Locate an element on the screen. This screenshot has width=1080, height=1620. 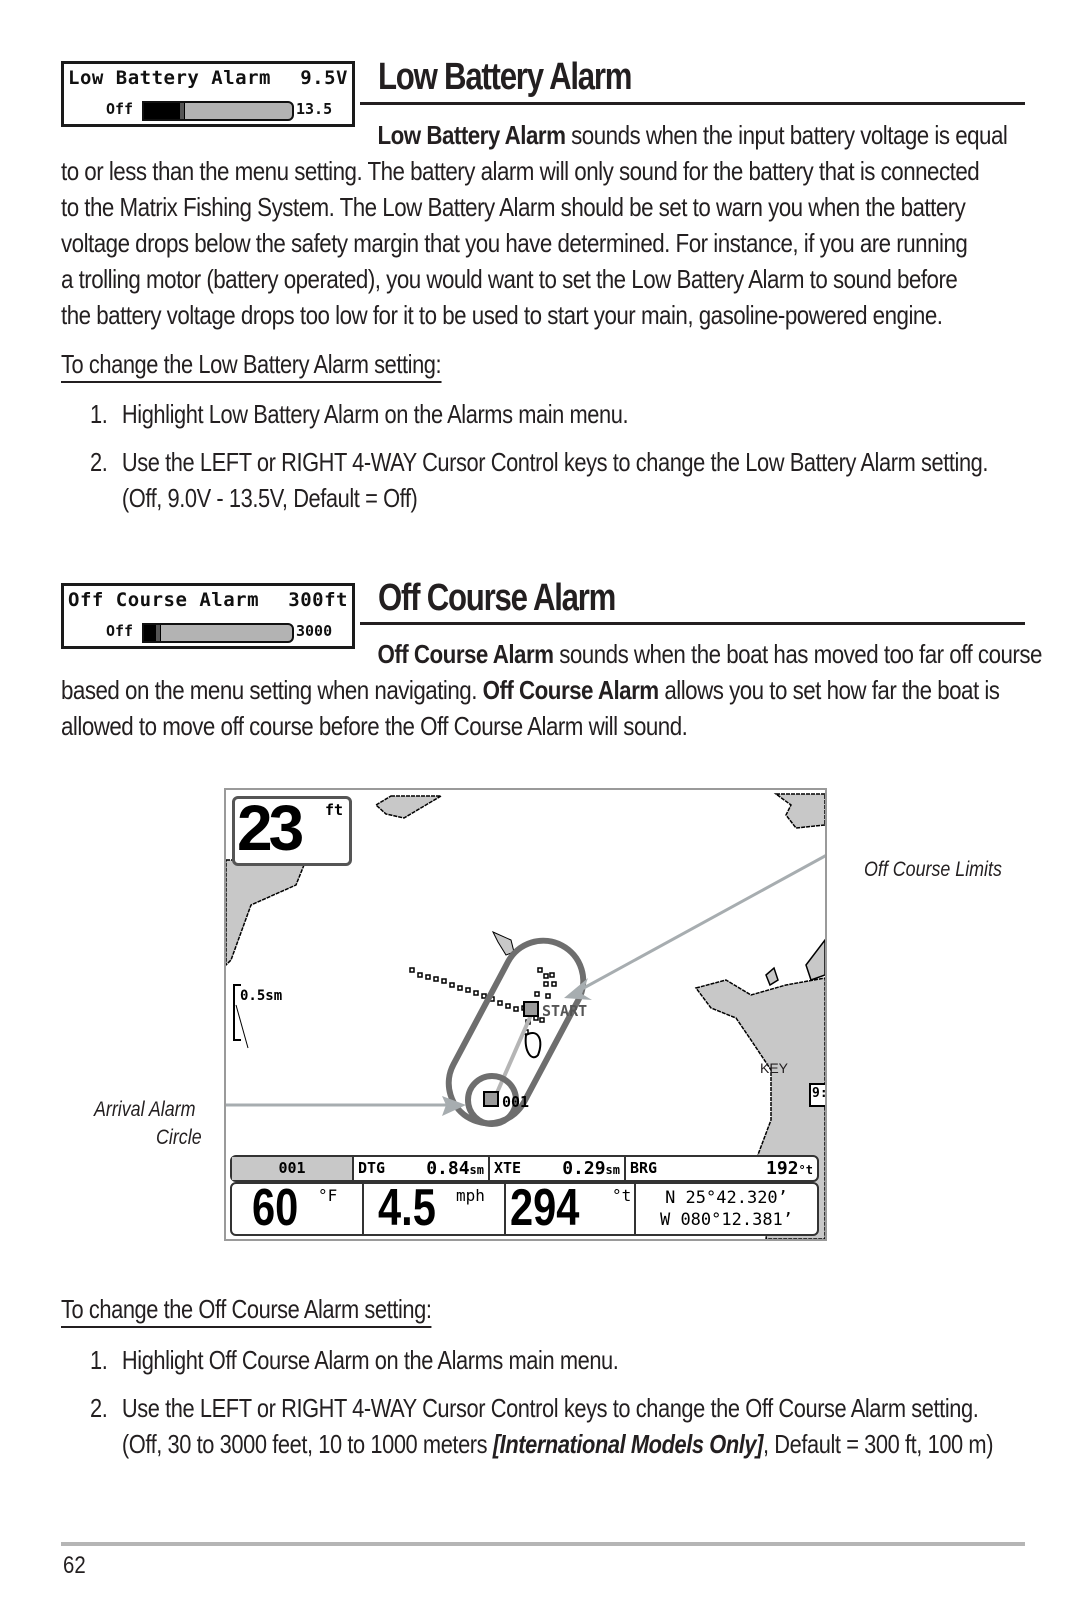
dtg-value: 0.84 is located at coordinates (448, 1168).